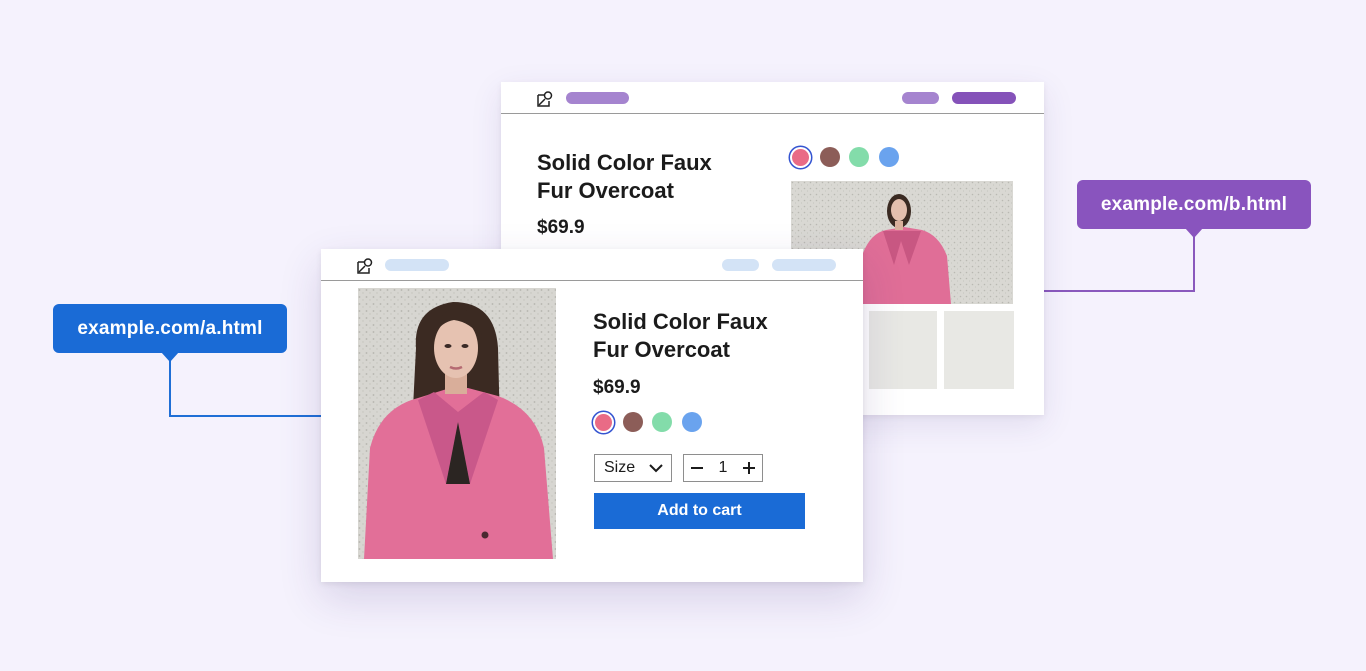  Describe the element at coordinates (984, 98) in the screenshot. I see `nav-pill-active` at that location.